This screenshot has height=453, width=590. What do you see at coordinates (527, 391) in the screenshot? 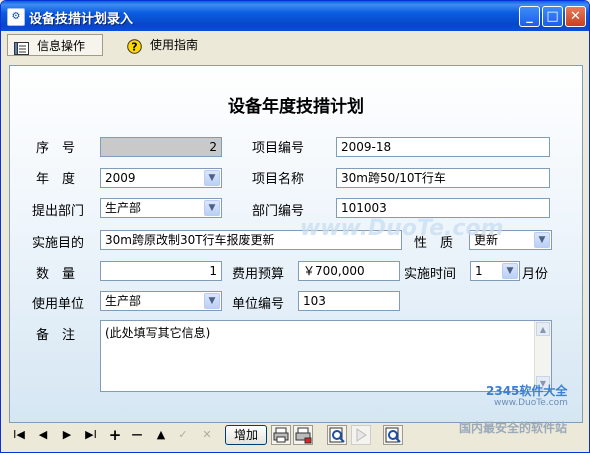
I see `watermark-logo-text: 2345软件大全` at bounding box center [527, 391].